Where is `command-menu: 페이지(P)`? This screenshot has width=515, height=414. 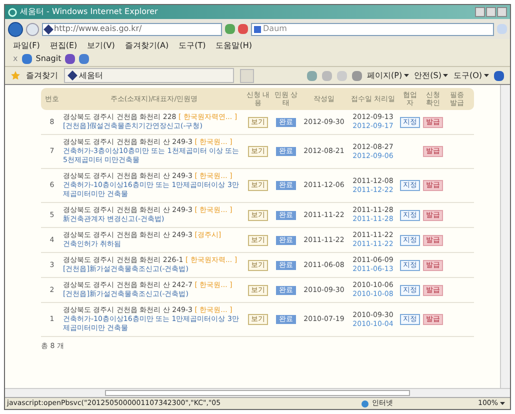
command-menu: 페이지(P) is located at coordinates (388, 76).